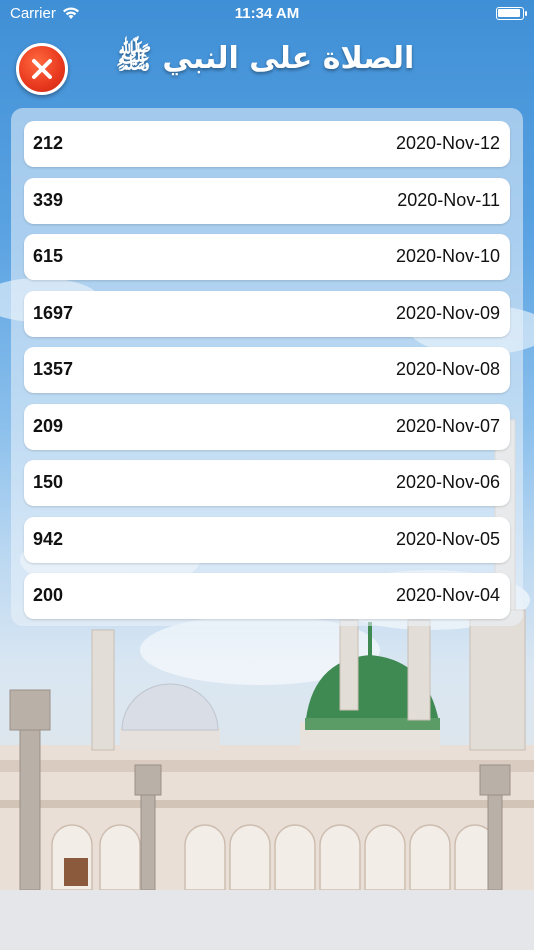 This screenshot has height=950, width=534. Describe the element at coordinates (511, 13) in the screenshot. I see `battery-icon` at that location.